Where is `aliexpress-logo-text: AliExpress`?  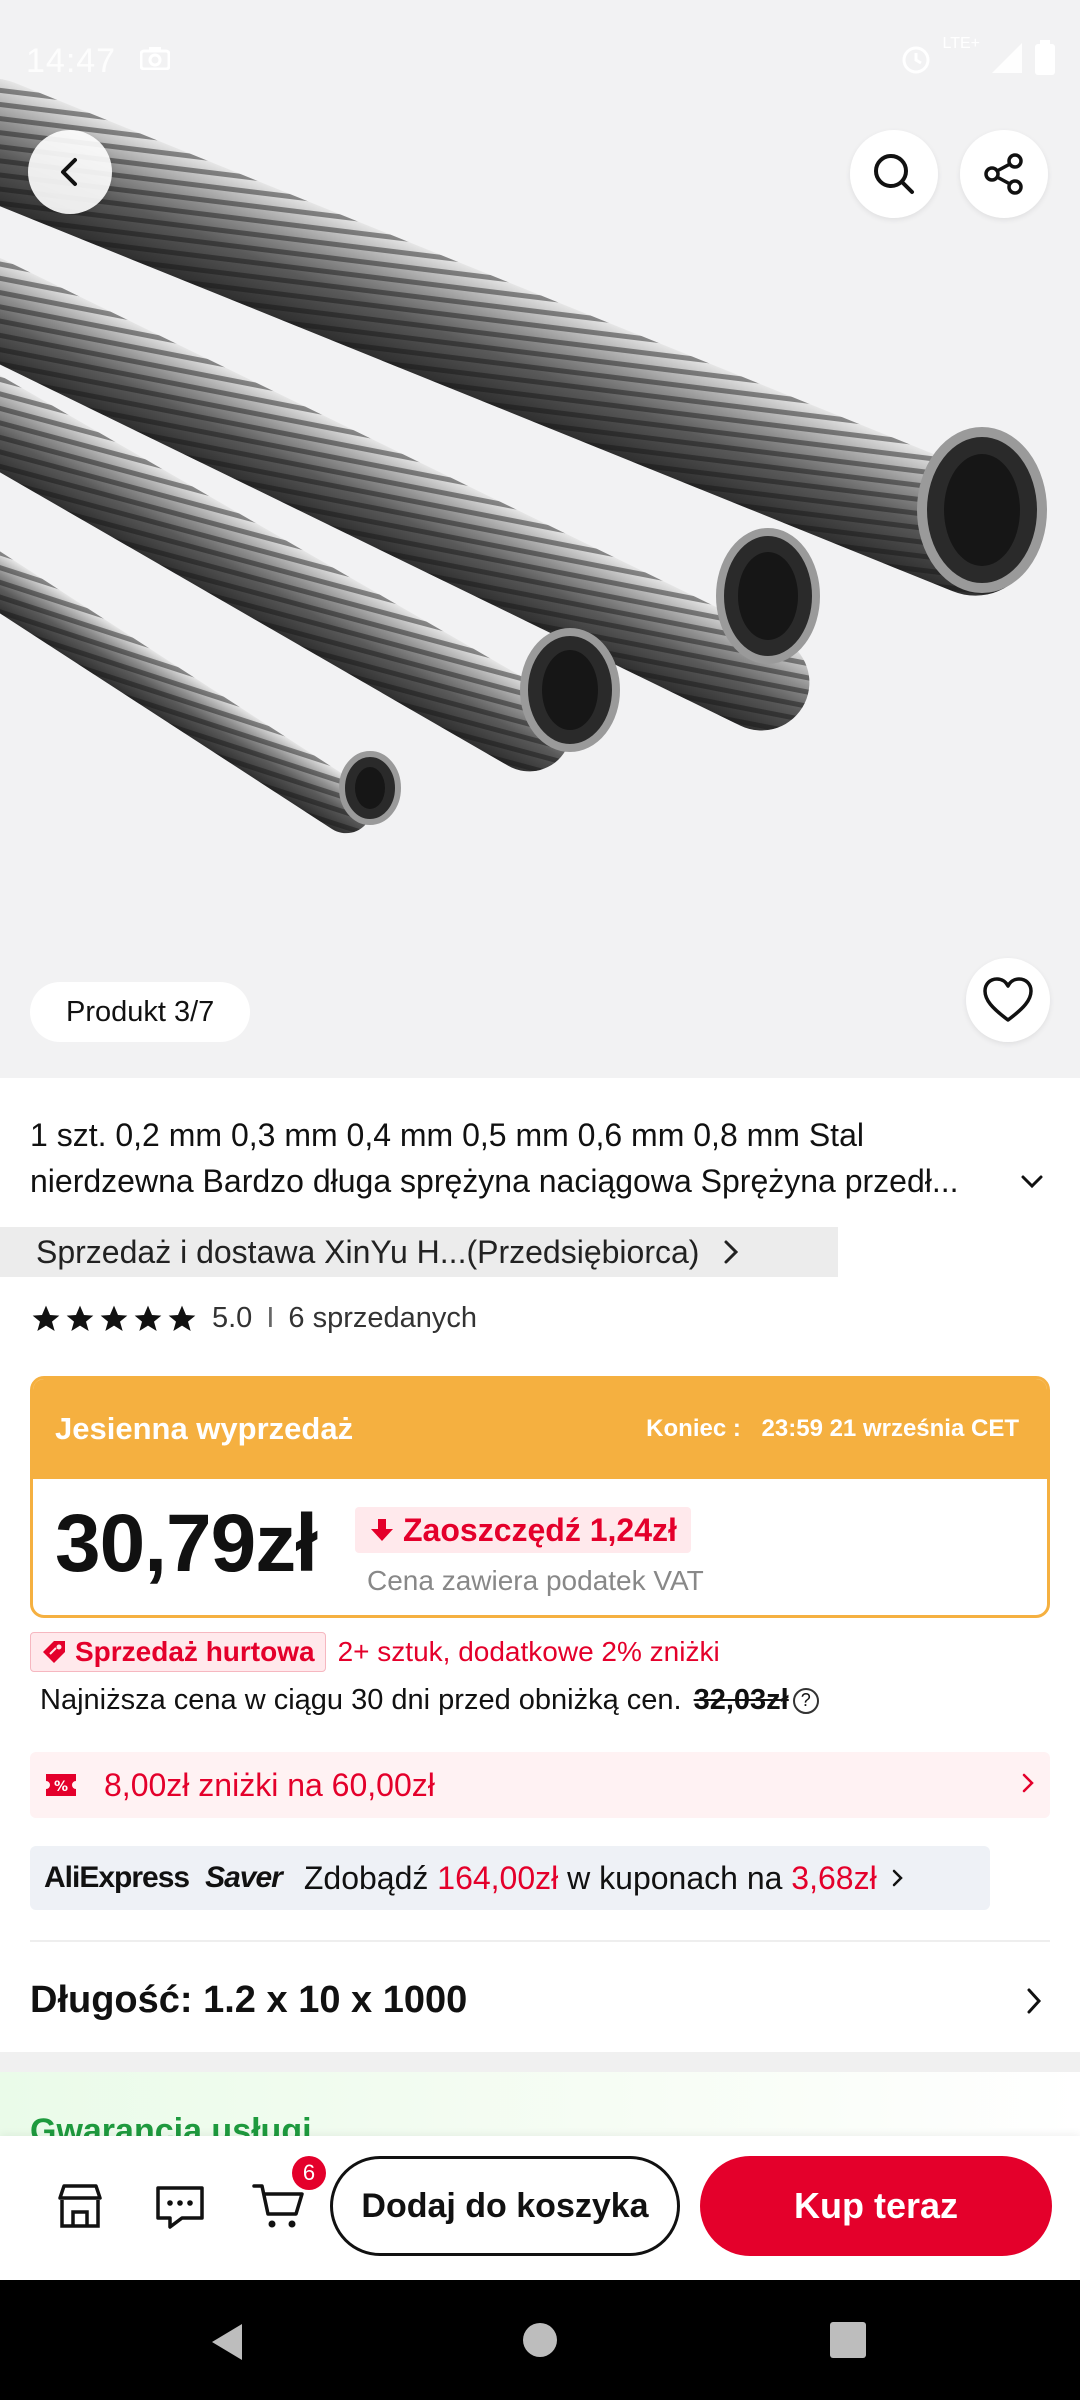
aliexpress-logo-text: AliExpress is located at coordinates (117, 1877).